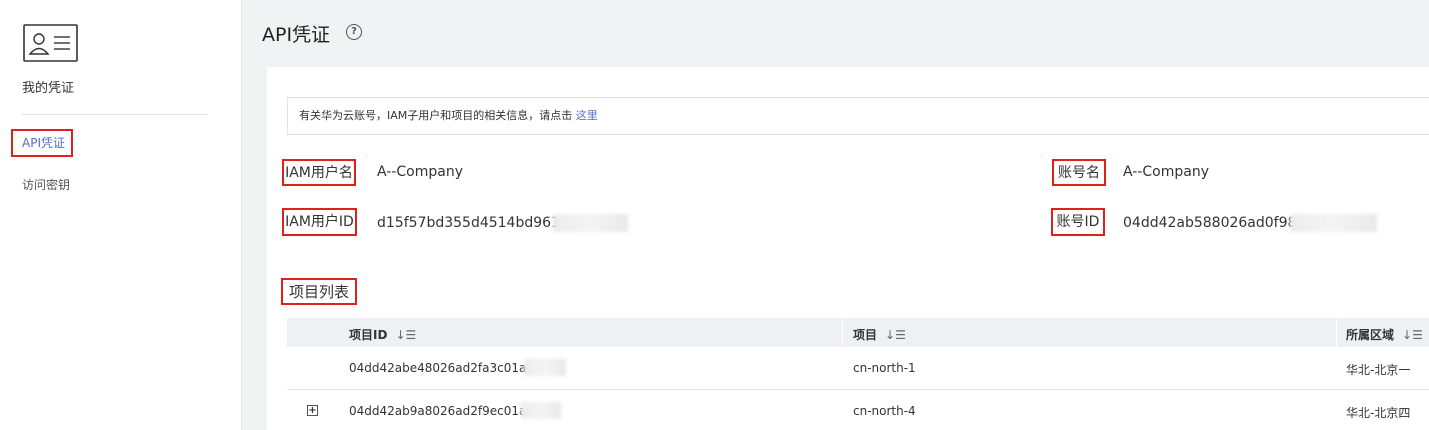 The image size is (1429, 430). Describe the element at coordinates (865, 335) in the screenshot. I see `column-header-label: 项目` at that location.